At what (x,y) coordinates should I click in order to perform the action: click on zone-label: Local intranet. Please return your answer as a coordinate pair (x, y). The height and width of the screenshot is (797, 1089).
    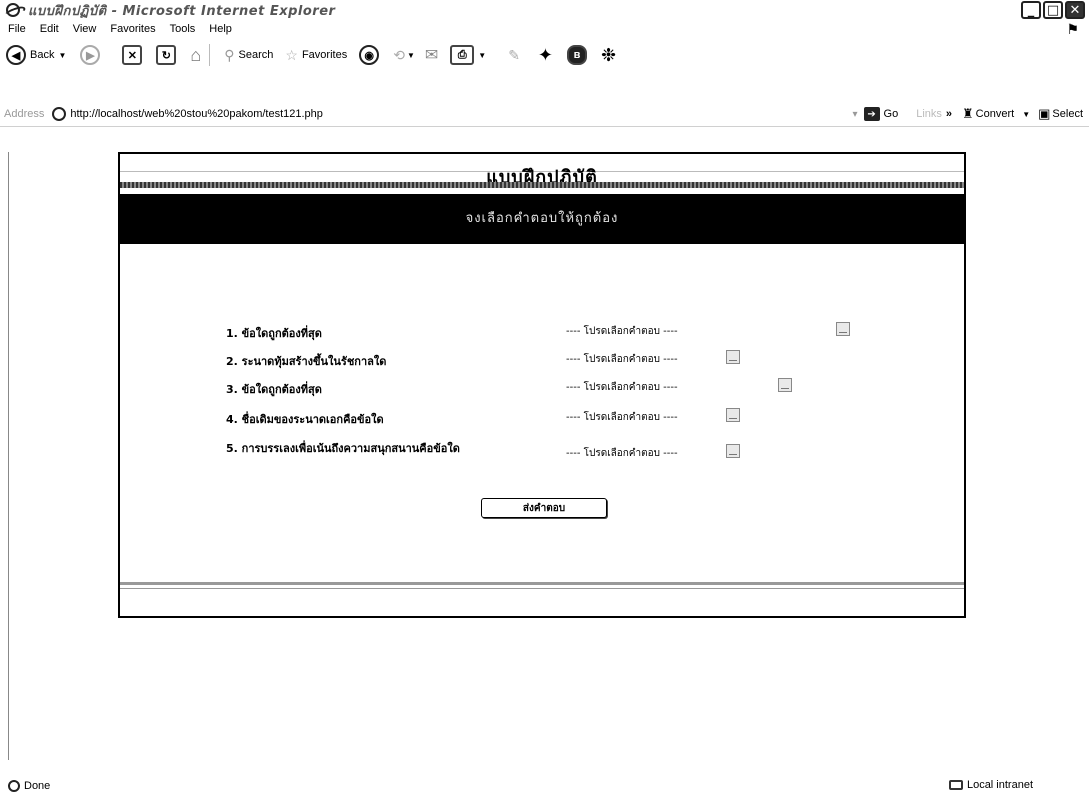
    Looking at the image, I should click on (999, 785).